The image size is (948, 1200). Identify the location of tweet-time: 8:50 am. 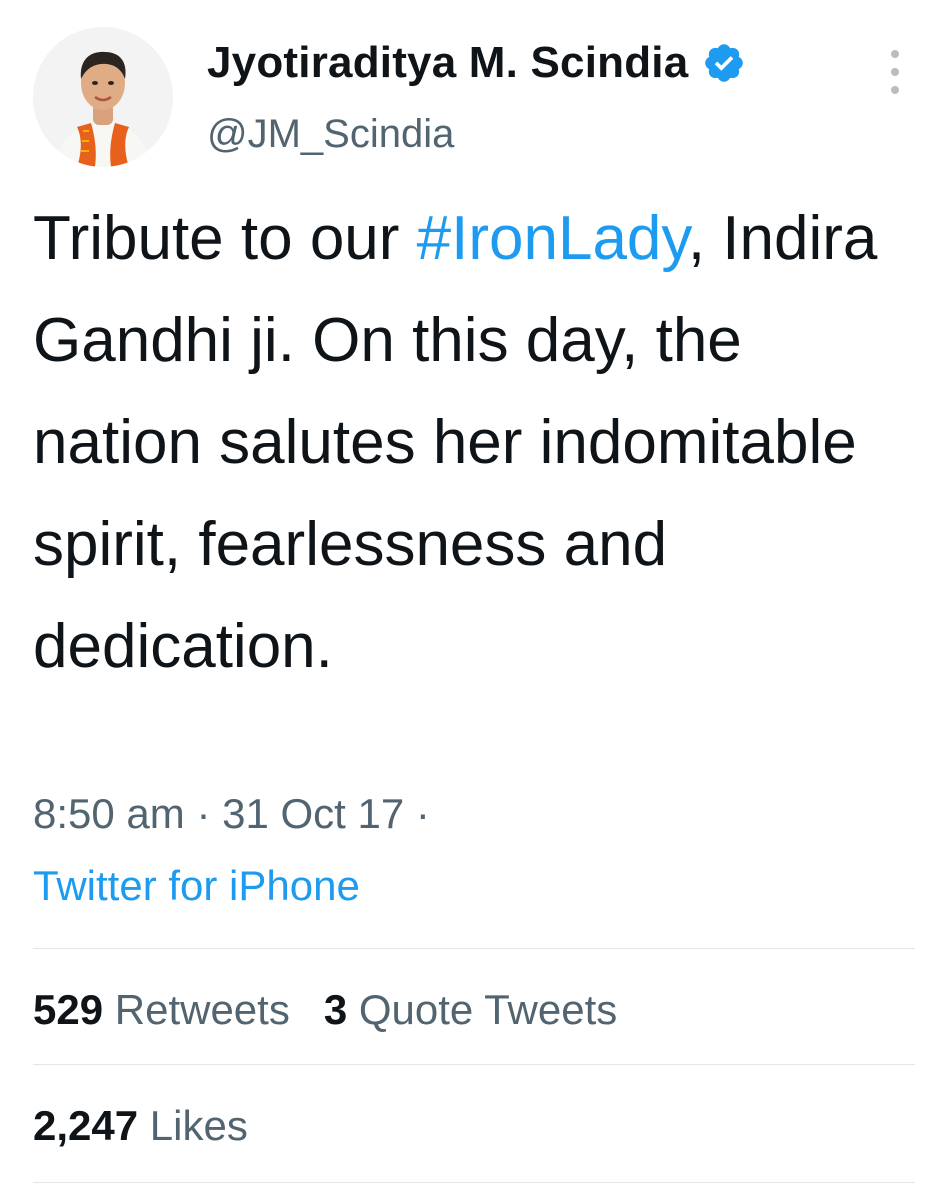
(109, 813).